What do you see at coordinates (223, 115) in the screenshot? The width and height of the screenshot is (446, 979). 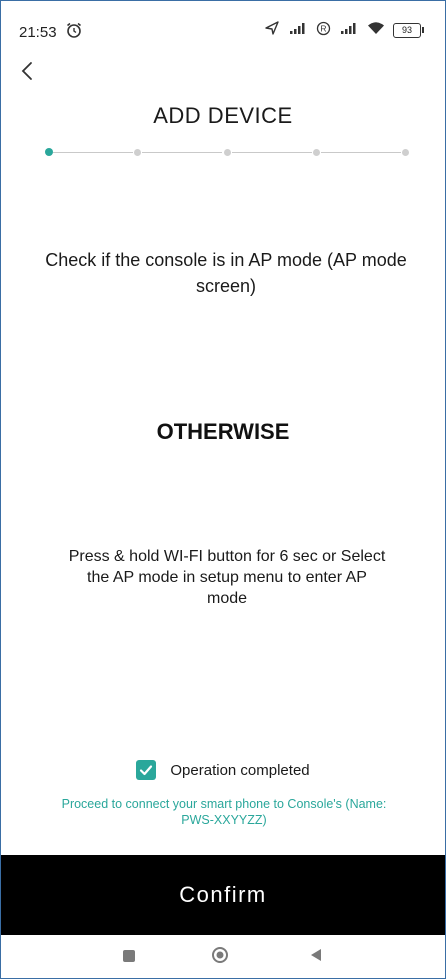 I see `page-title: ADD DEVICE` at bounding box center [223, 115].